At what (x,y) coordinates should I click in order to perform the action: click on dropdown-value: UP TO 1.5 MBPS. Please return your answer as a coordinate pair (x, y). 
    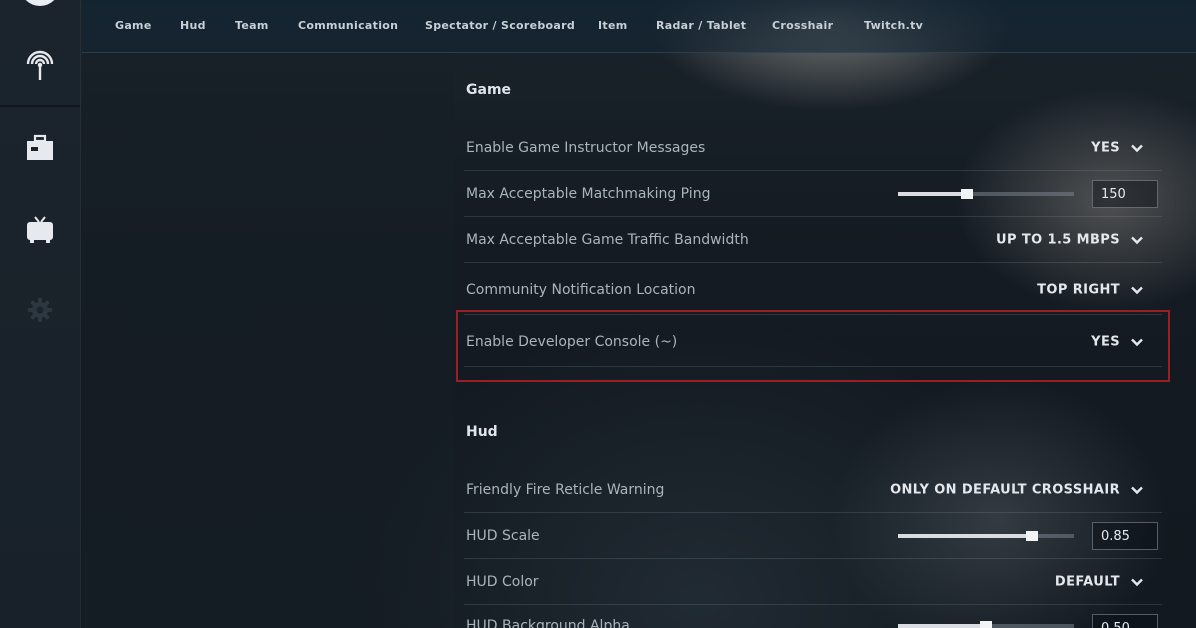
    Looking at the image, I should click on (1058, 240).